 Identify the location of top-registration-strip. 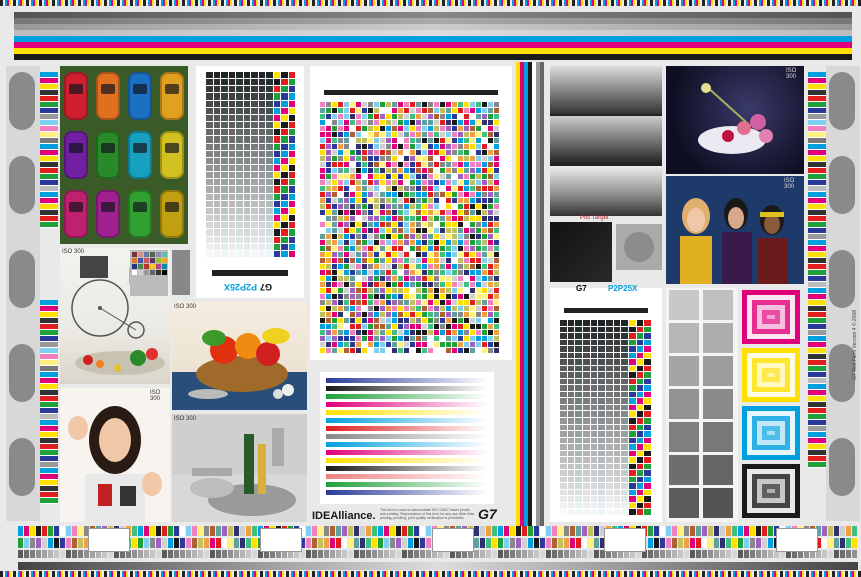
(430, 3).